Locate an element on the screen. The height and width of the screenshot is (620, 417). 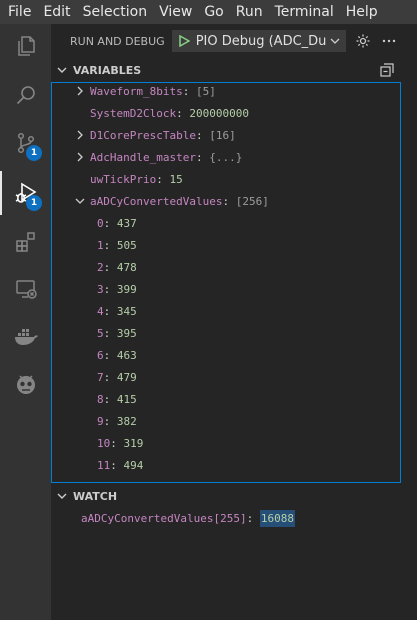
remote-explorer-icon is located at coordinates (26, 289).